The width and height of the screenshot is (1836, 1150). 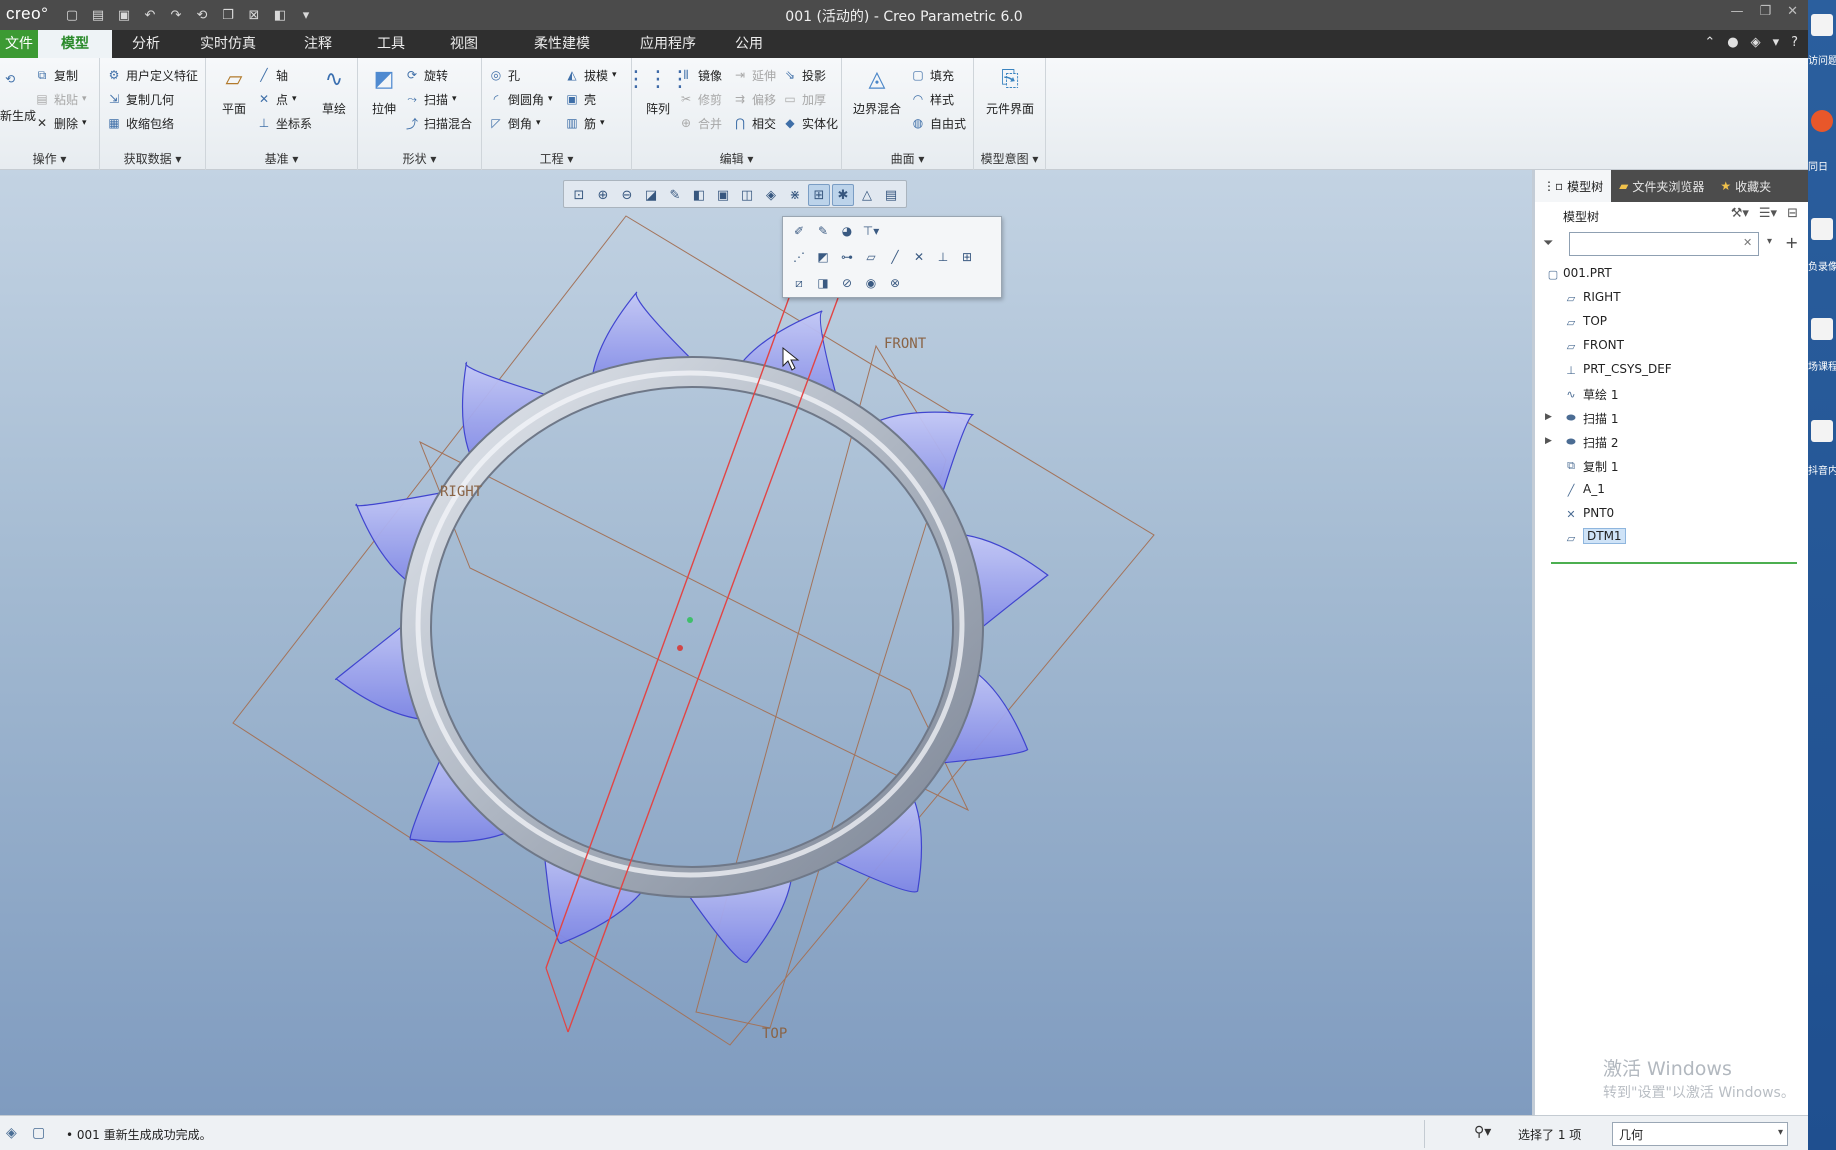 What do you see at coordinates (658, 89) in the screenshot?
I see `pattern-button: ⋮⋮⋮ 阵列` at bounding box center [658, 89].